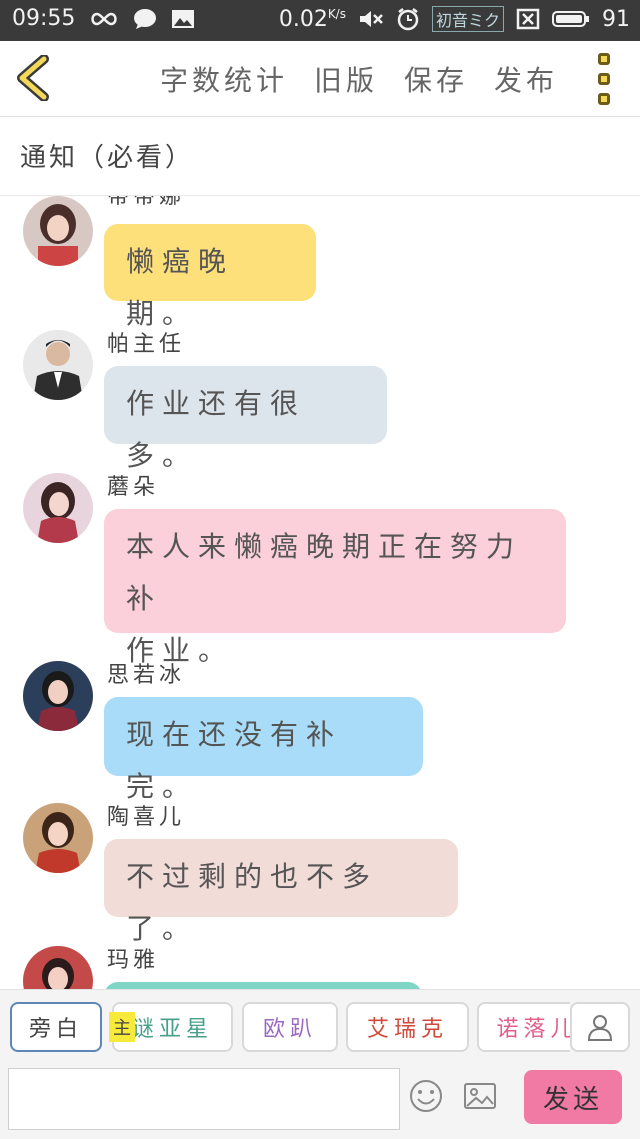 The width and height of the screenshot is (640, 1139). What do you see at coordinates (56, 1027) in the screenshot?
I see `role-narrator: 旁白` at bounding box center [56, 1027].